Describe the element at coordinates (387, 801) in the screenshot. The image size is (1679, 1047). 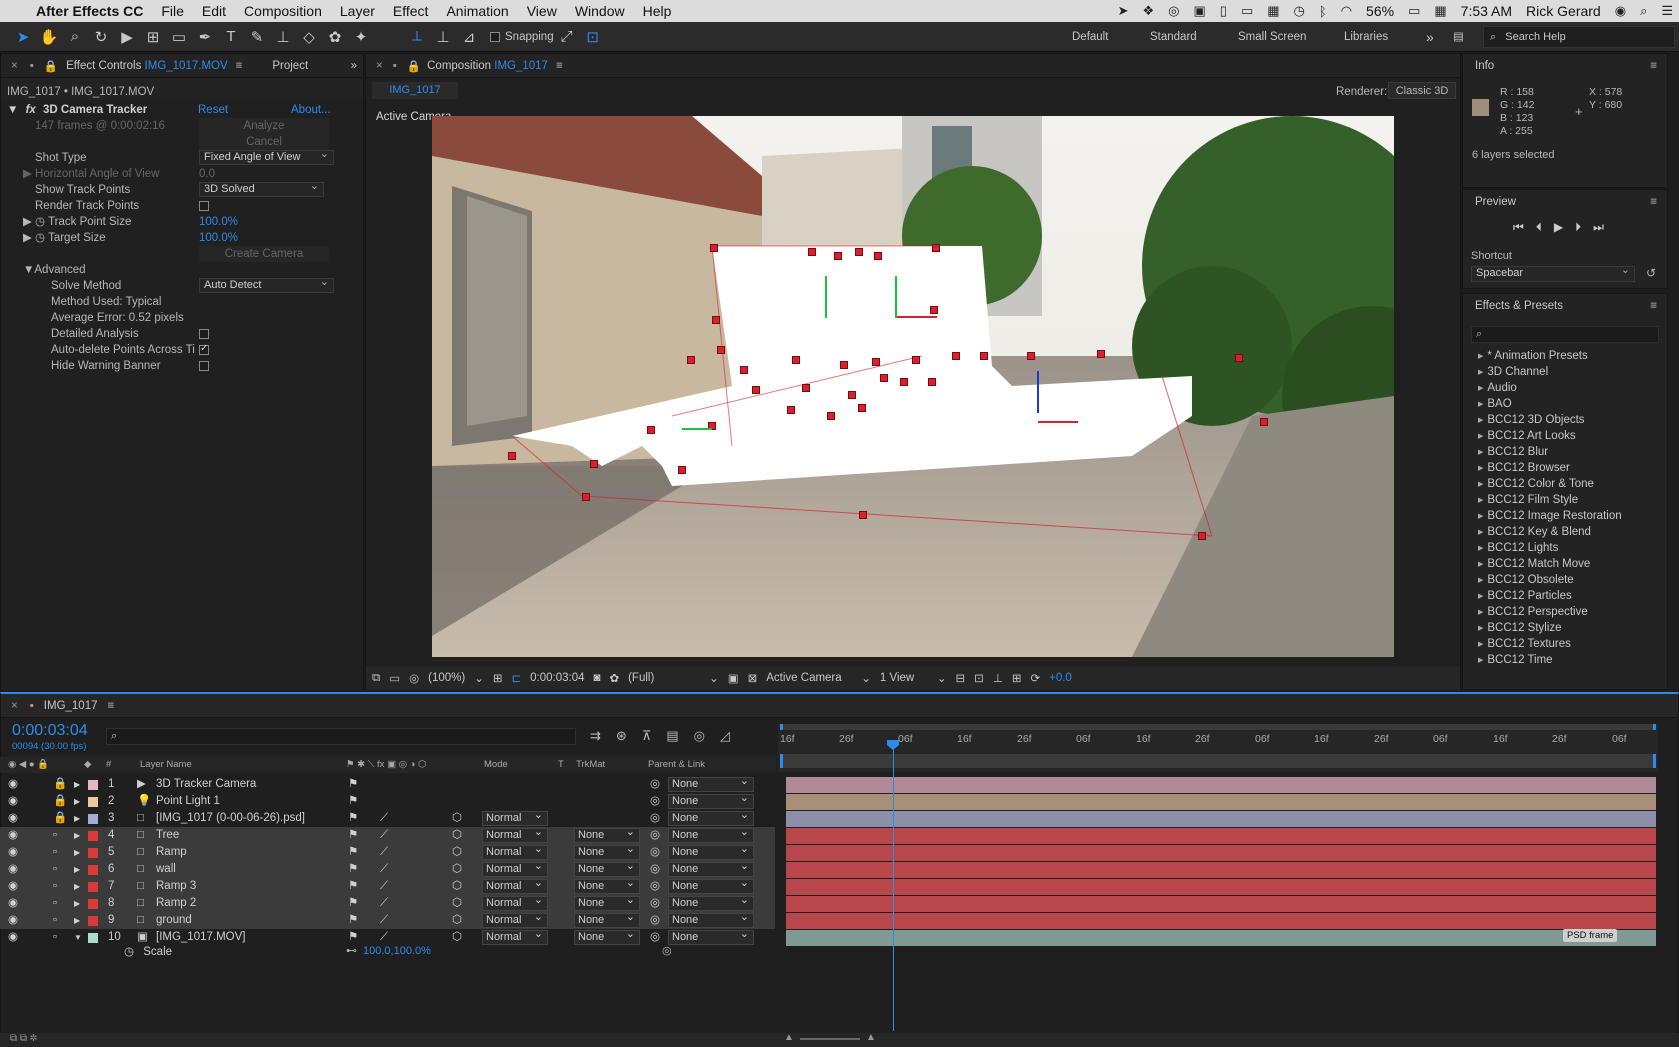
I see `layer-row: ◉ 🔒 ▶ 2 💡 Point Light 1 ⚑ ◎ None` at that location.